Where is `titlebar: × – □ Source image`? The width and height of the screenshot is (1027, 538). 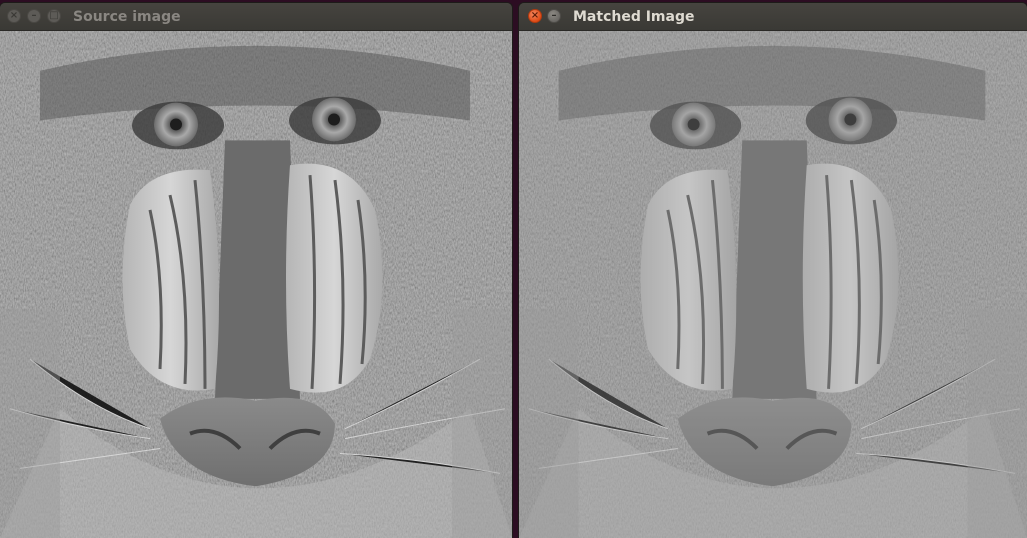 titlebar: × – □ Source image is located at coordinates (256, 17).